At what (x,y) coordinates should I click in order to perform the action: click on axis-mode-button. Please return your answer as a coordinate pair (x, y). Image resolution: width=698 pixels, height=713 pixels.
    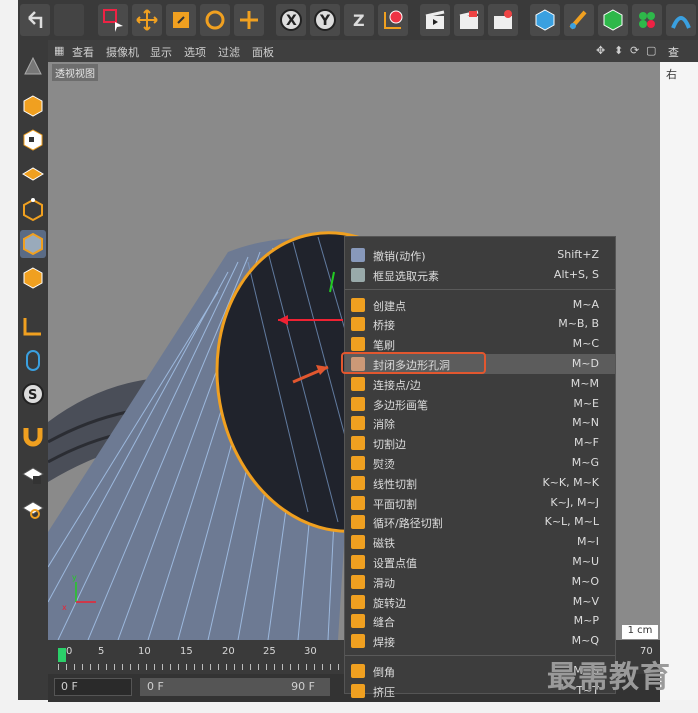
    Looking at the image, I should click on (33, 326).